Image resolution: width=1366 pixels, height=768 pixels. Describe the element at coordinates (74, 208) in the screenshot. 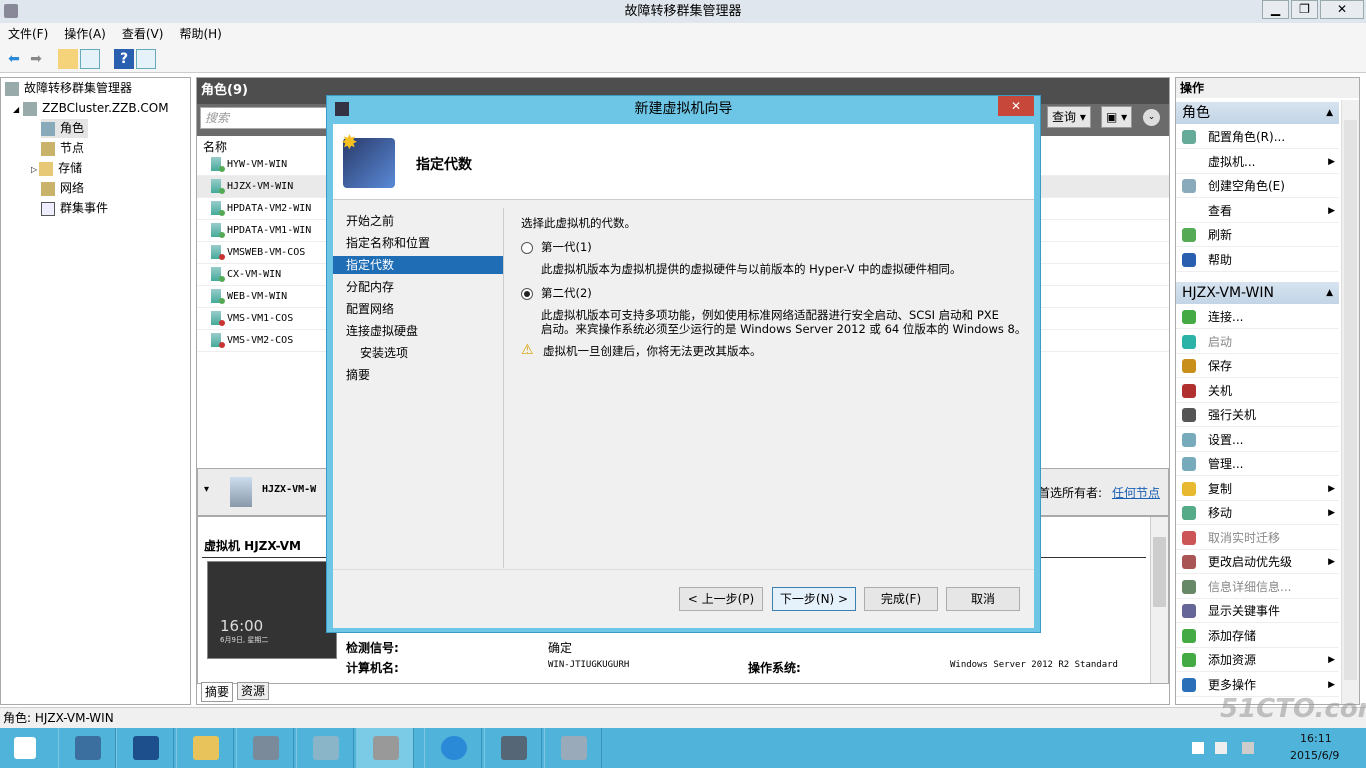

I see `tree-item-cluster-events: 群集事件` at that location.